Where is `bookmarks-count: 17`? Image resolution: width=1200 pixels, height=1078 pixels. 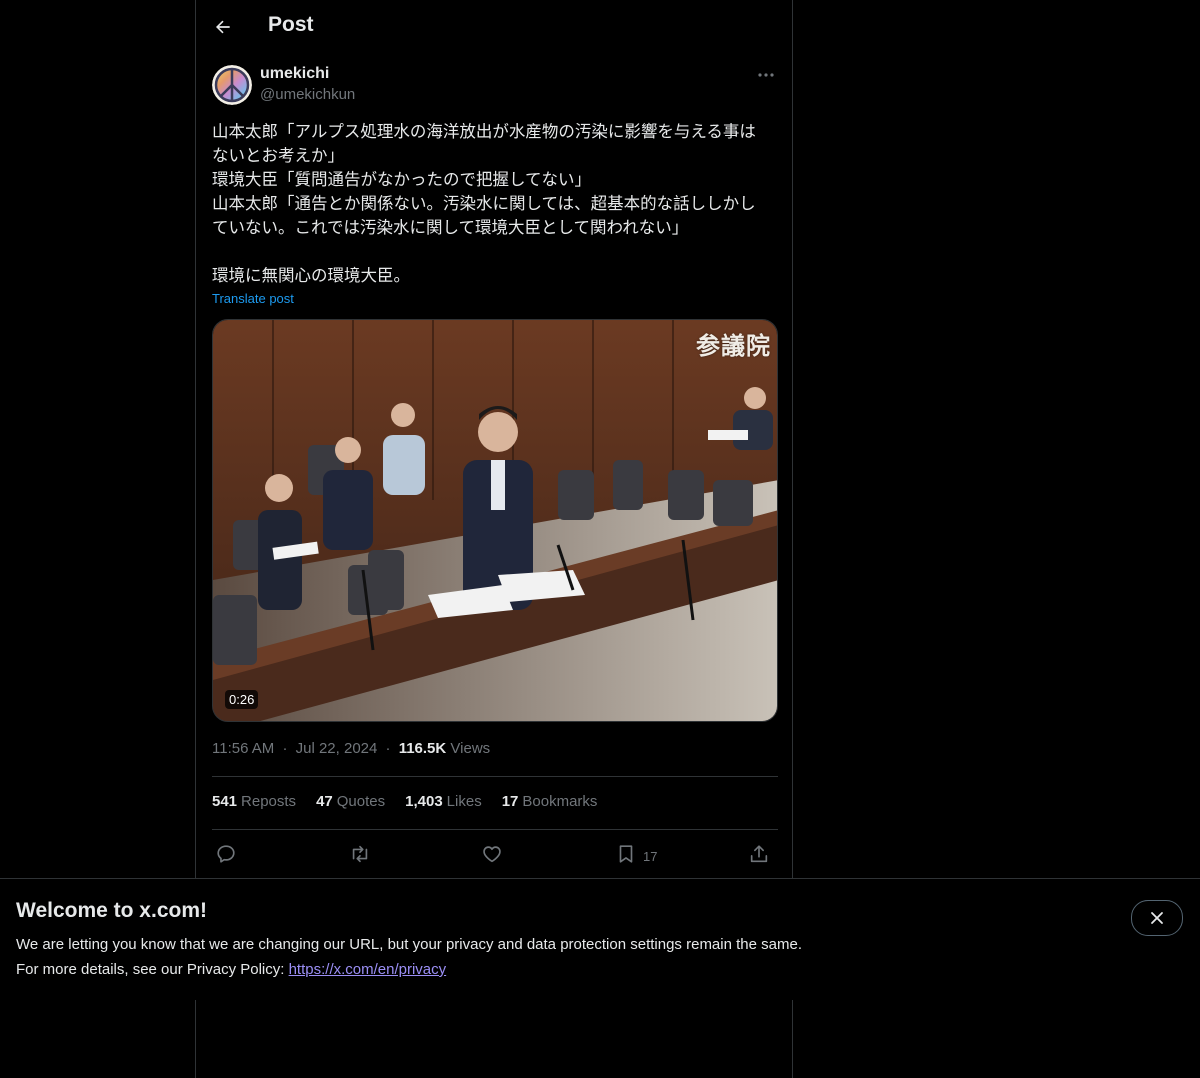 bookmarks-count: 17 is located at coordinates (510, 801).